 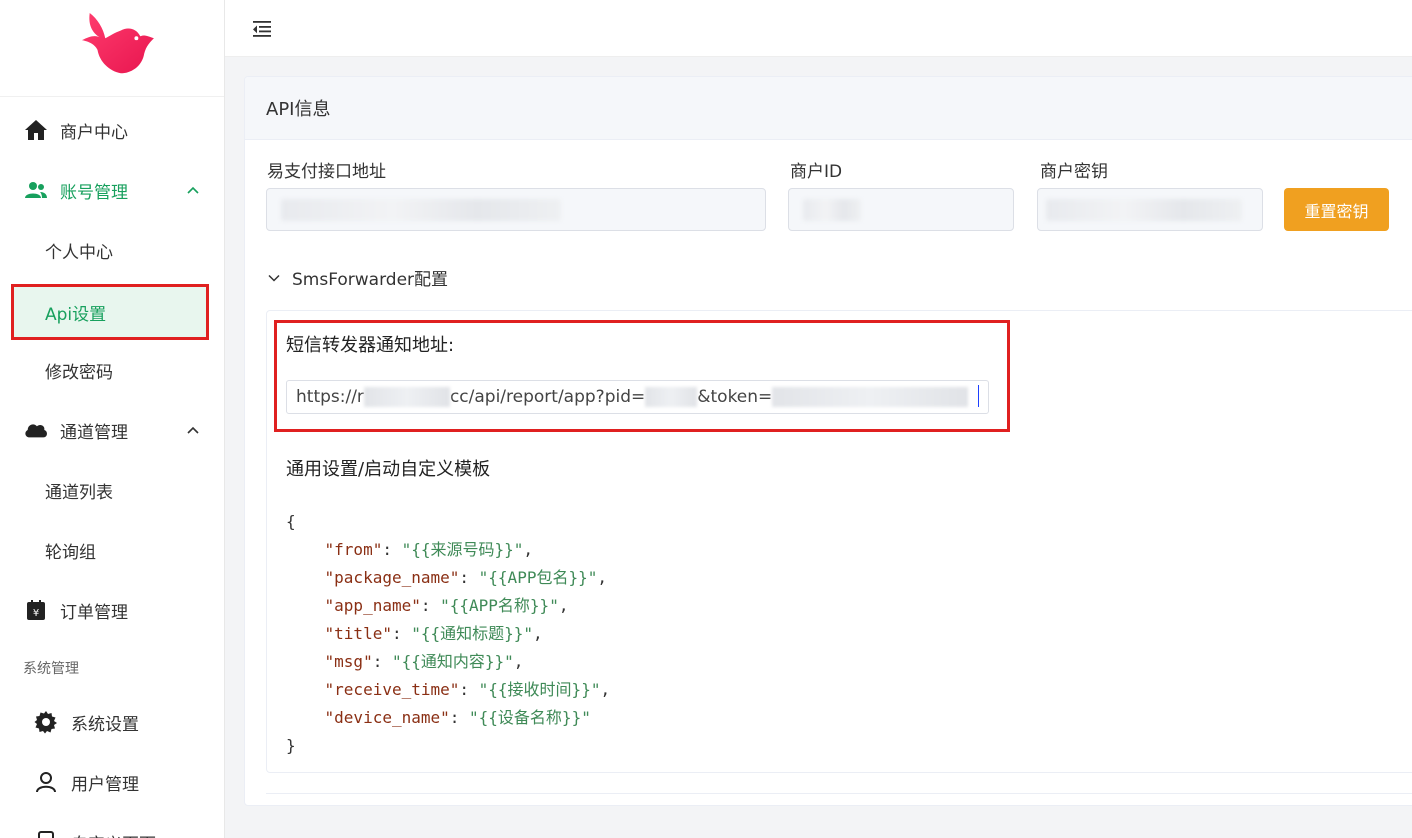 I want to click on template-title: 通用设置/启动自定义模板, so click(x=388, y=469).